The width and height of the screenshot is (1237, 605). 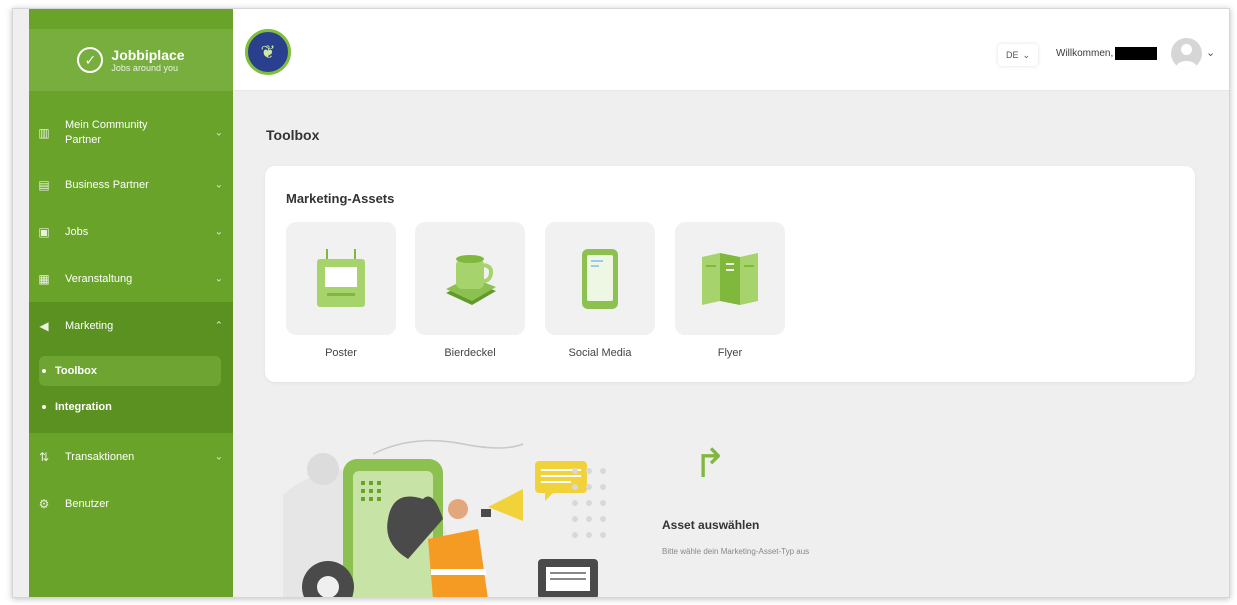 I want to click on welcome-text: Willkommen,, so click(x=1107, y=53).